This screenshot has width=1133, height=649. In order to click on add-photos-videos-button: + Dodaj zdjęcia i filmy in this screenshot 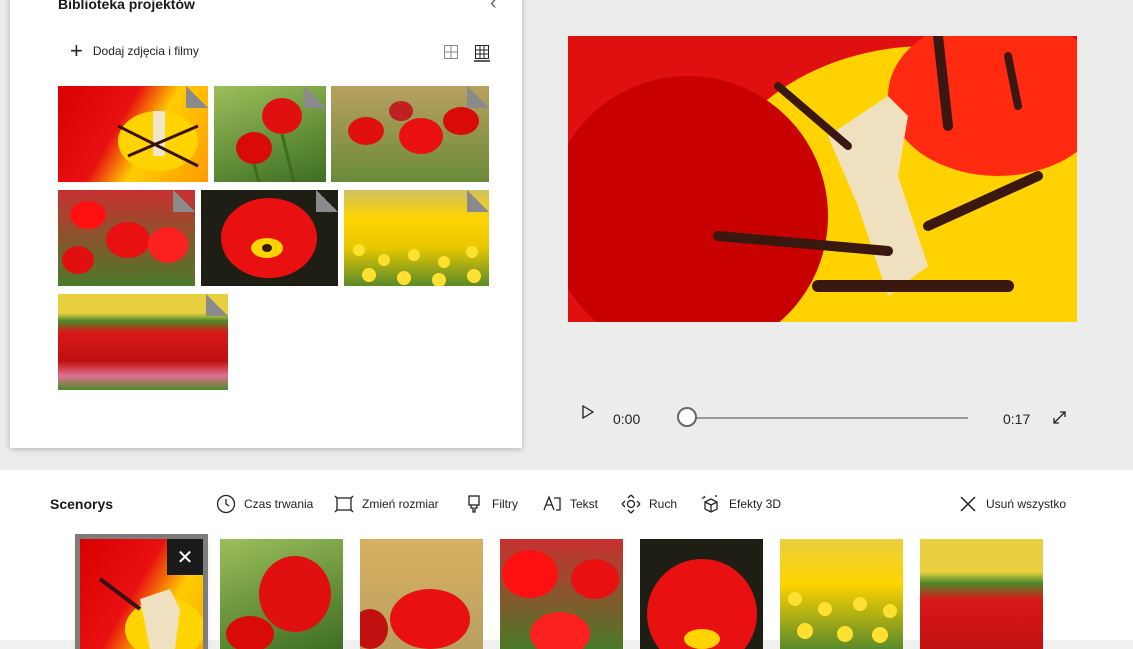, I will do `click(134, 50)`.